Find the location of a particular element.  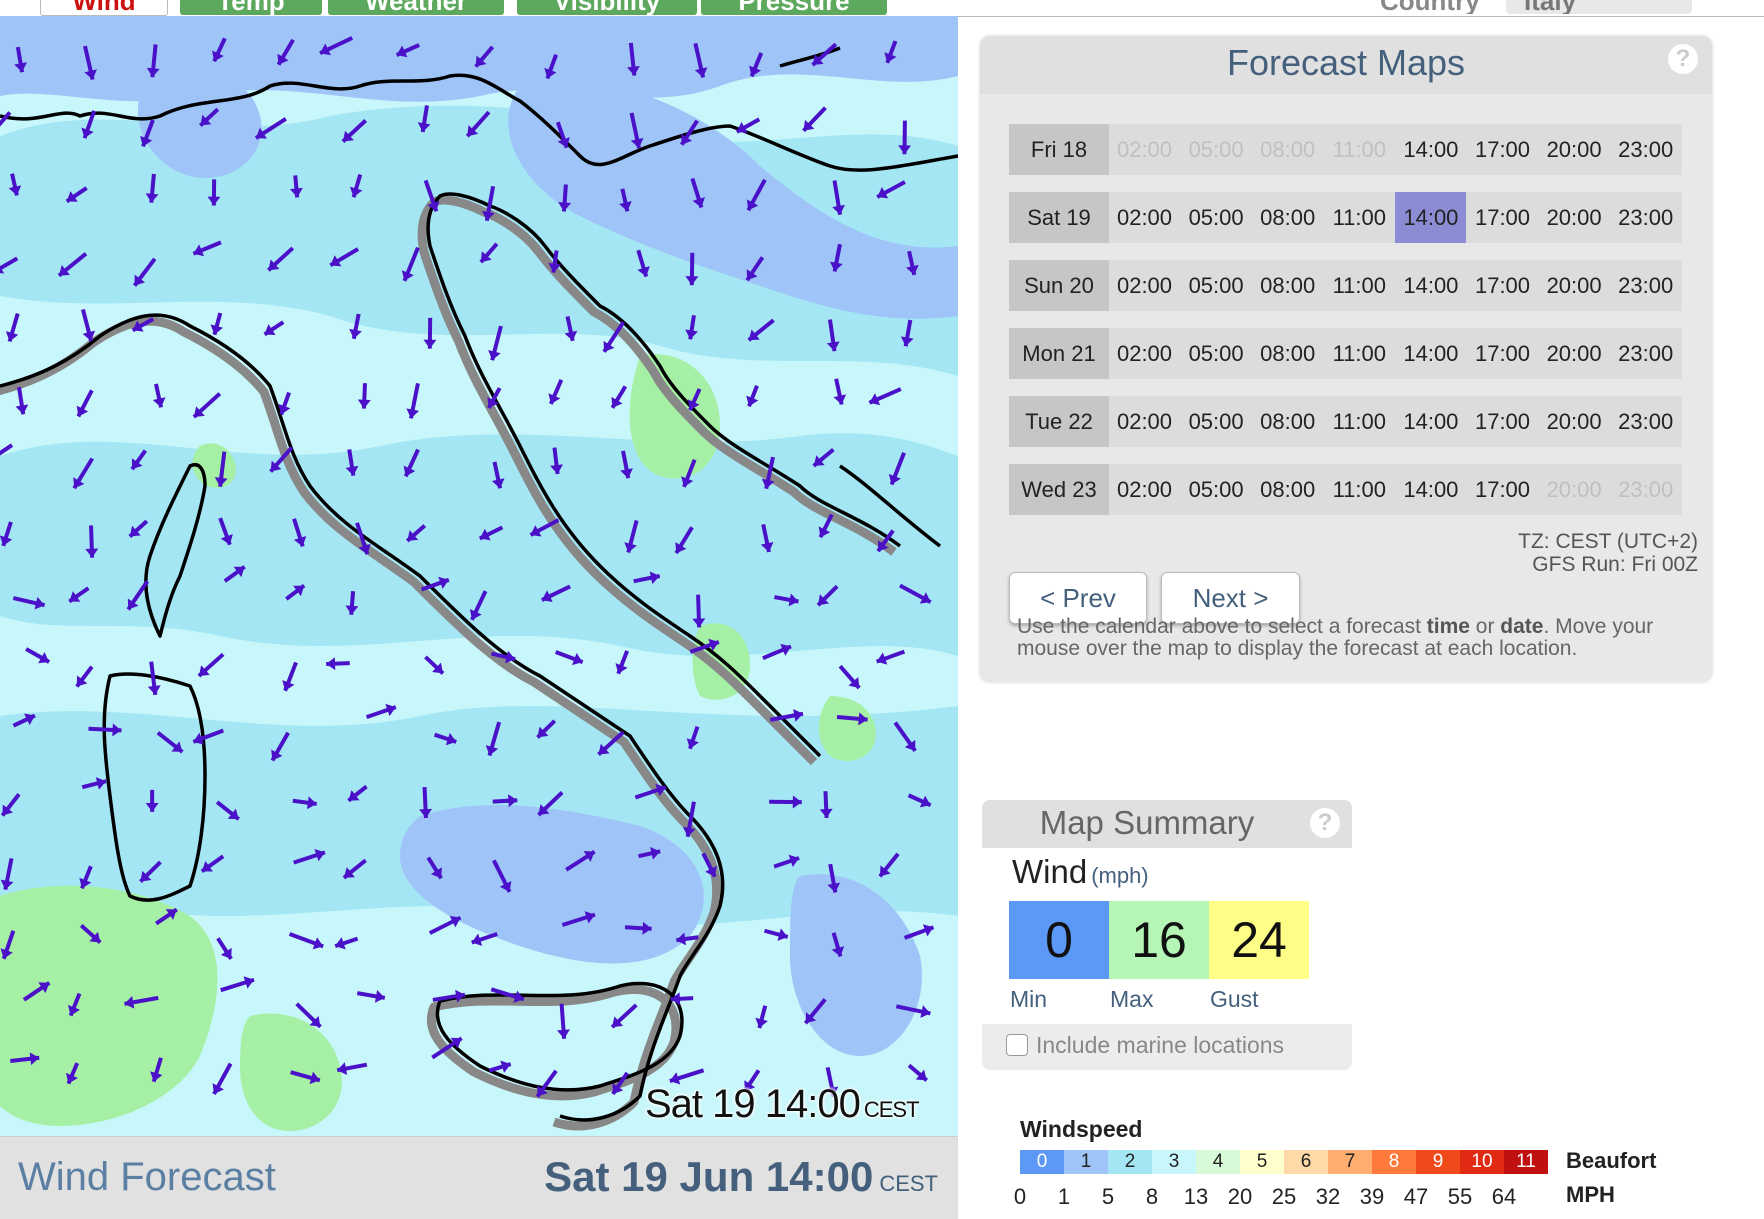

mph-tick: 47 is located at coordinates (1416, 1197).